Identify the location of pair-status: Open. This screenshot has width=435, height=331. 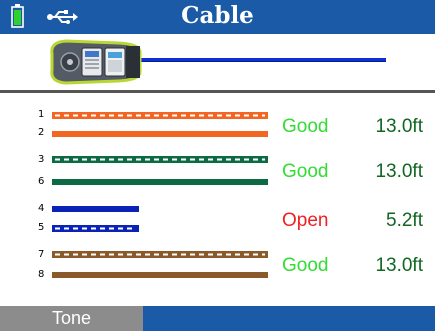
(305, 220).